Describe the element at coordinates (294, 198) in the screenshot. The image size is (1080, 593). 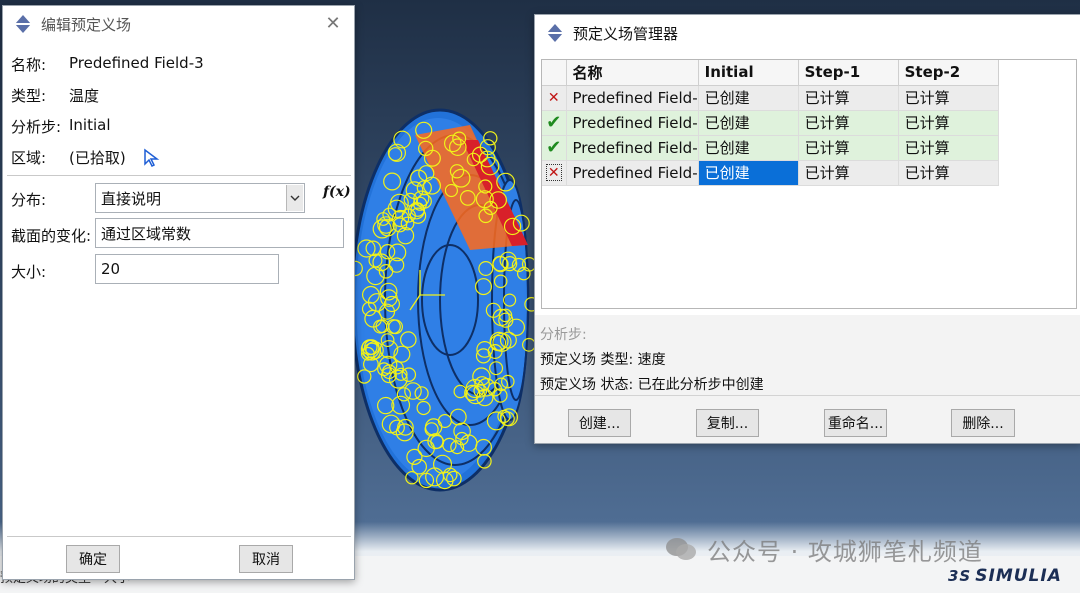
I see `chevron-down-icon` at that location.